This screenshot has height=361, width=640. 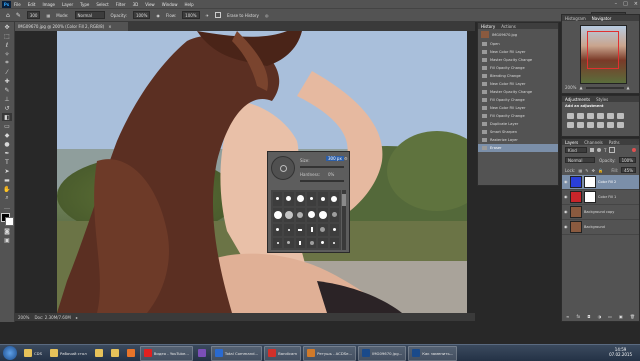 What do you see at coordinates (508, 26) in the screenshot?
I see `tab-actions: Actions` at bounding box center [508, 26].